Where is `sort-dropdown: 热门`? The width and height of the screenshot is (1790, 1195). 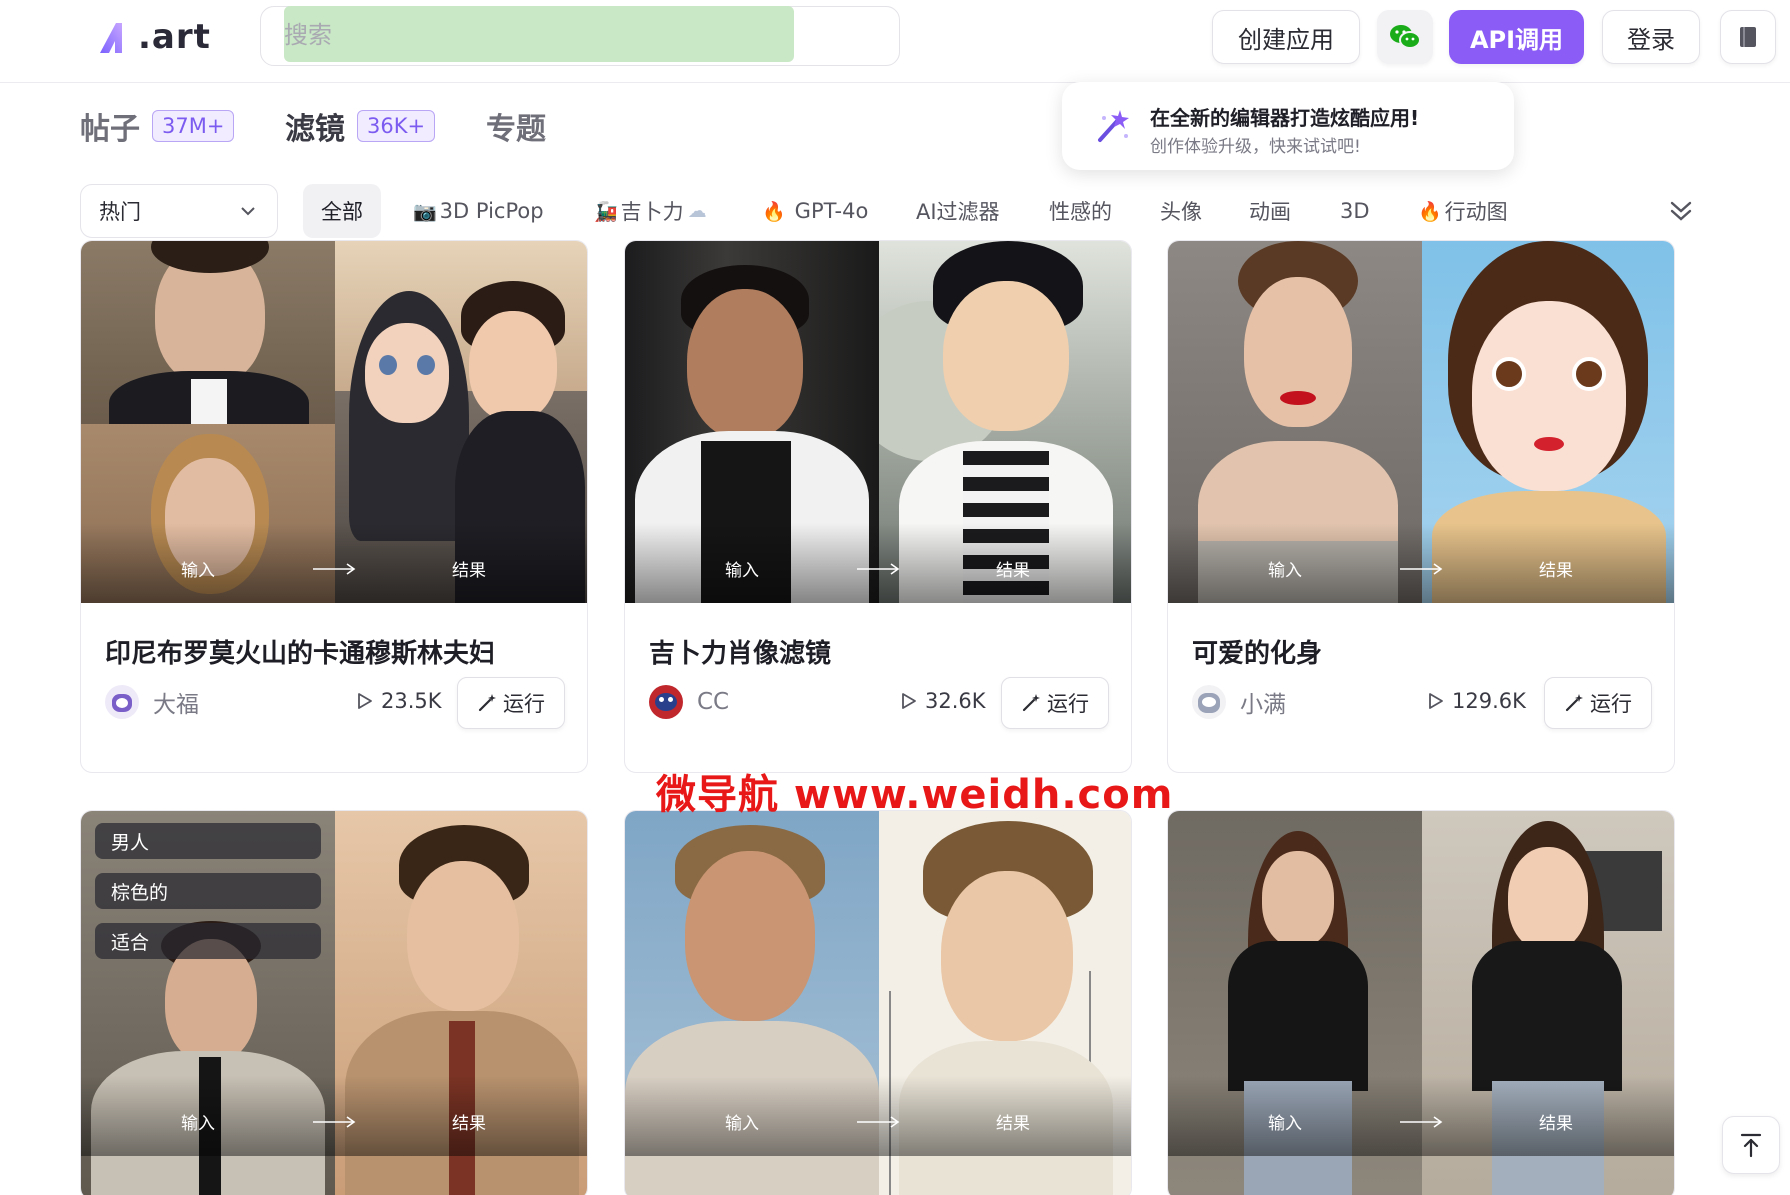
sort-dropdown: 热门 is located at coordinates (179, 211).